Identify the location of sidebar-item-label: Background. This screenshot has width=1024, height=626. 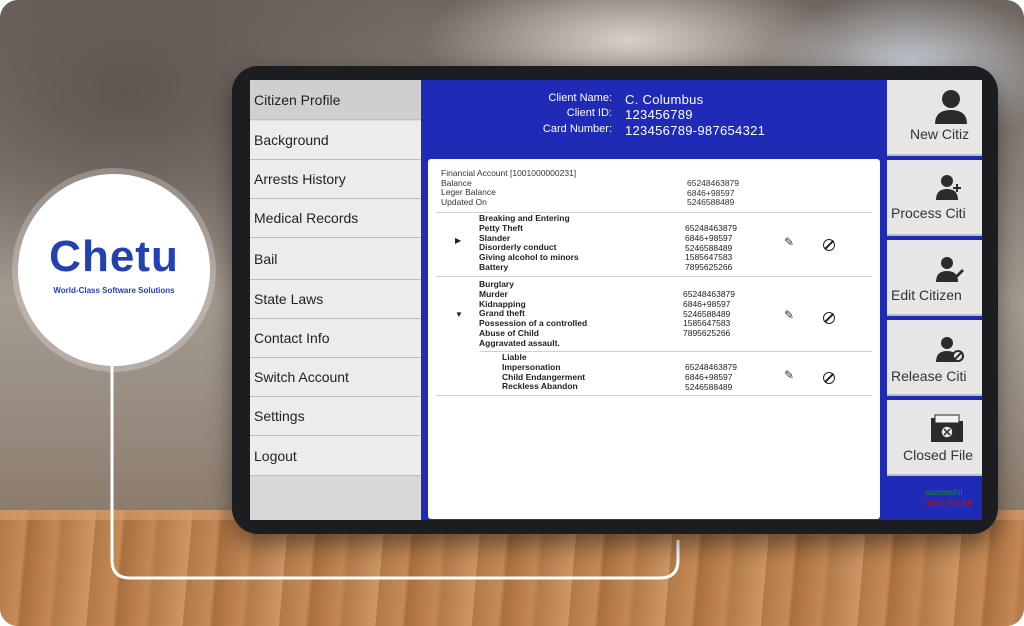
(291, 140).